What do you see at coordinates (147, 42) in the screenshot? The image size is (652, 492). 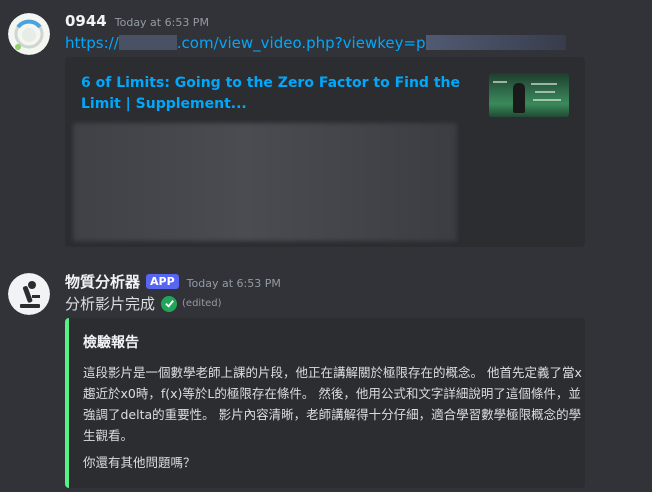 I see `redacted-domain` at bounding box center [147, 42].